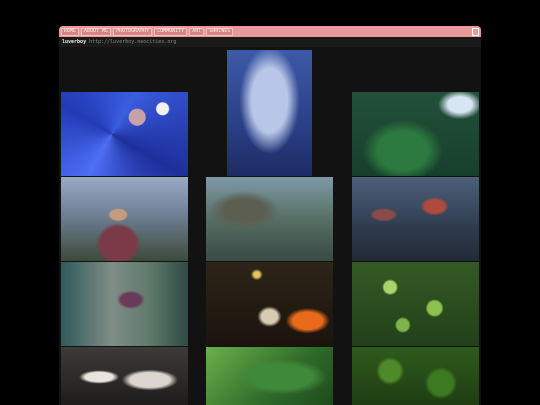 The image size is (540, 405). Describe the element at coordinates (415, 304) in the screenshot. I see `photo-jade-plant` at that location.